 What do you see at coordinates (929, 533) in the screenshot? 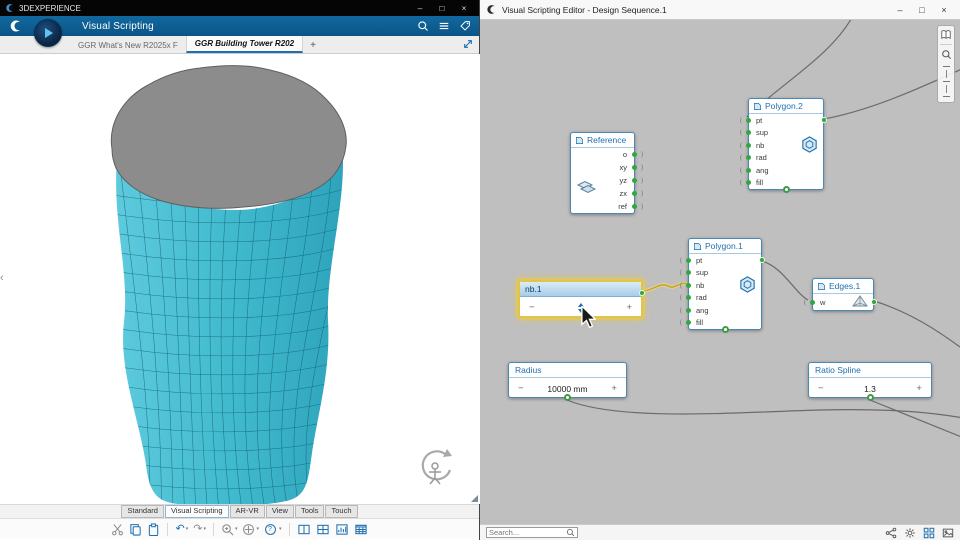
I see `apps-grid-icon` at bounding box center [929, 533].